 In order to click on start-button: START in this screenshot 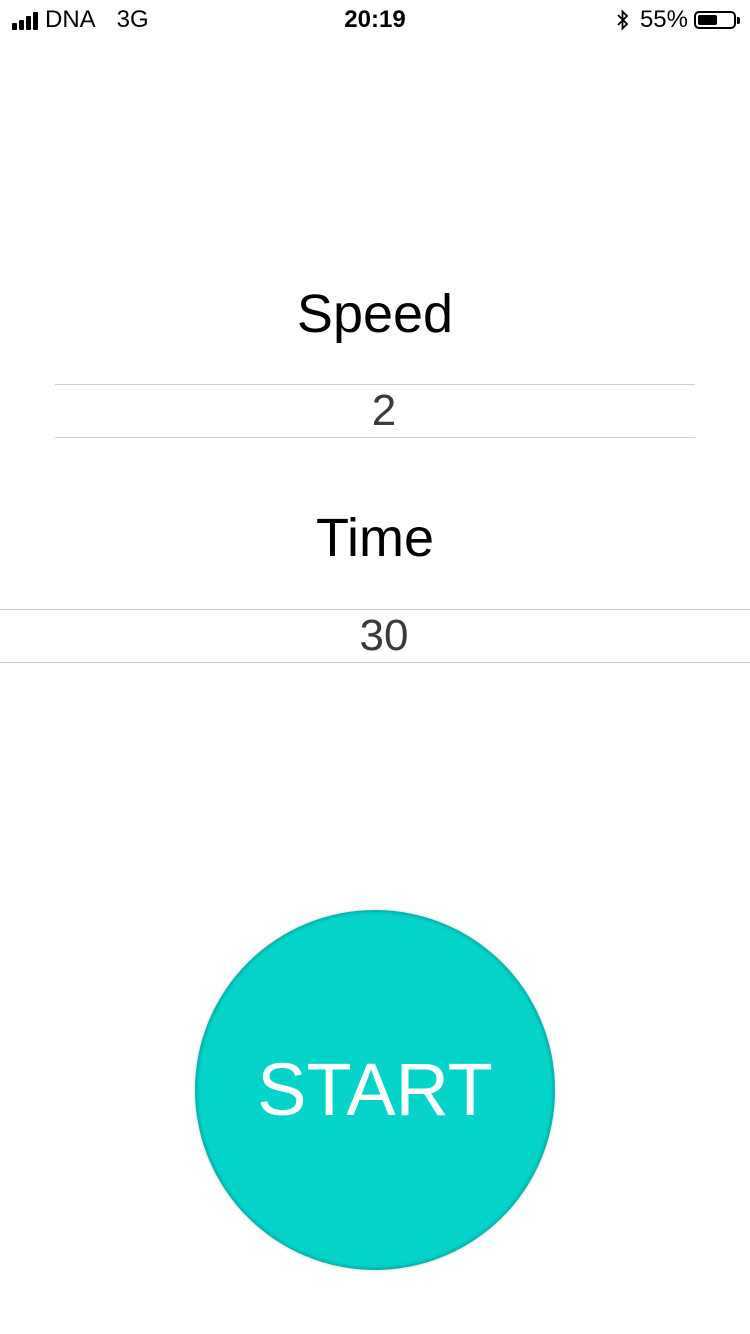, I will do `click(375, 1090)`.